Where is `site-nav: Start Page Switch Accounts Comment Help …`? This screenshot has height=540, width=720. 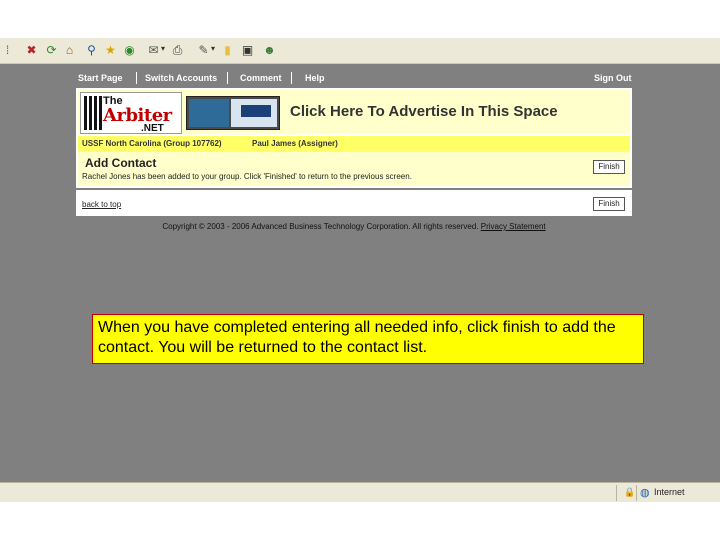 site-nav: Start Page Switch Accounts Comment Help … is located at coordinates (354, 79).